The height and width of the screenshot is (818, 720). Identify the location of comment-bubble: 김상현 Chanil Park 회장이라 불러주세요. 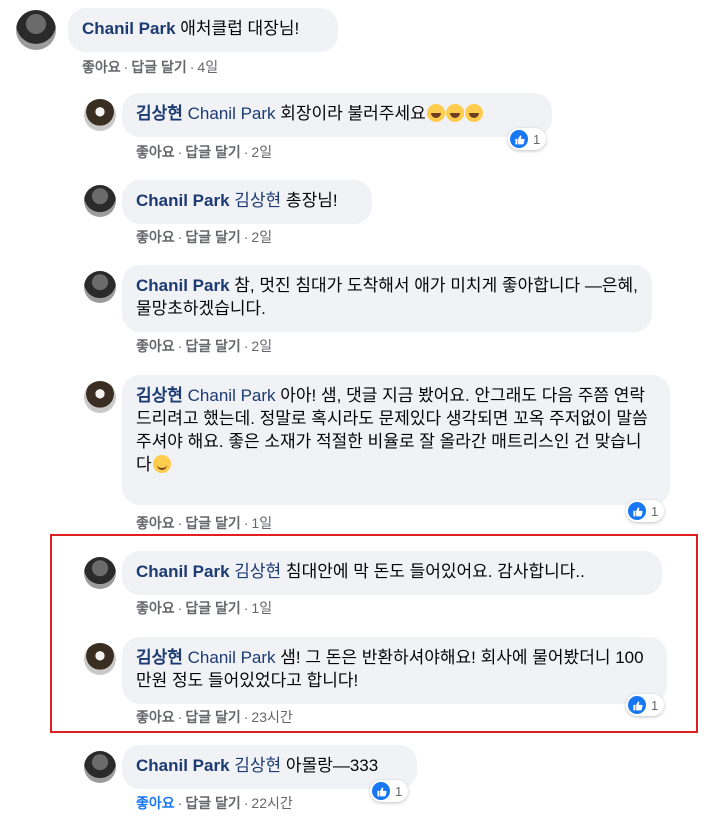
(337, 115).